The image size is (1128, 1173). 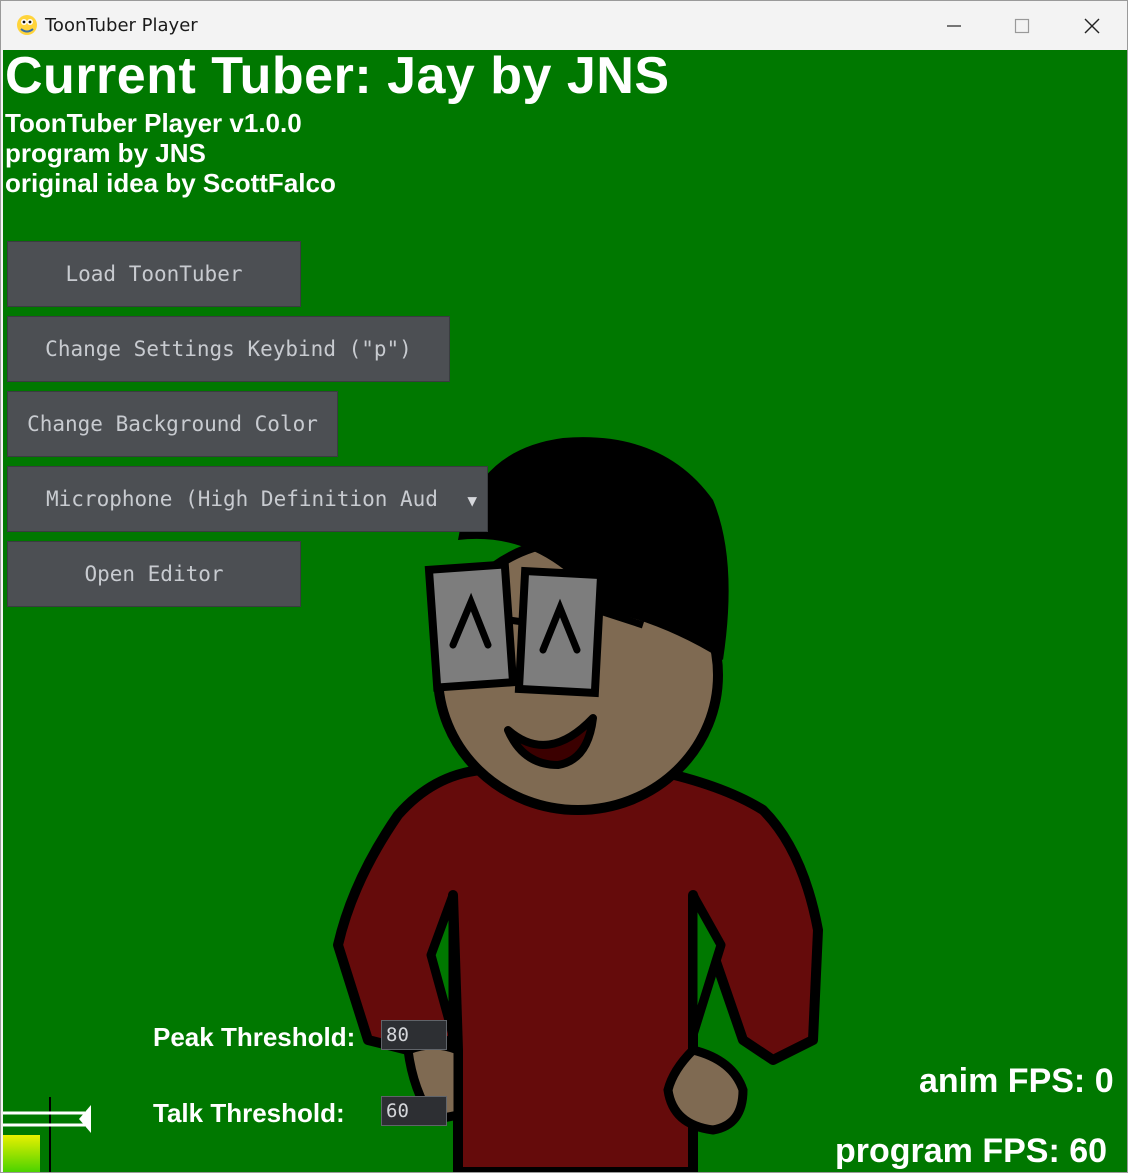 I want to click on anim-fps-readout: anim FPS: 0, so click(x=1016, y=1081).